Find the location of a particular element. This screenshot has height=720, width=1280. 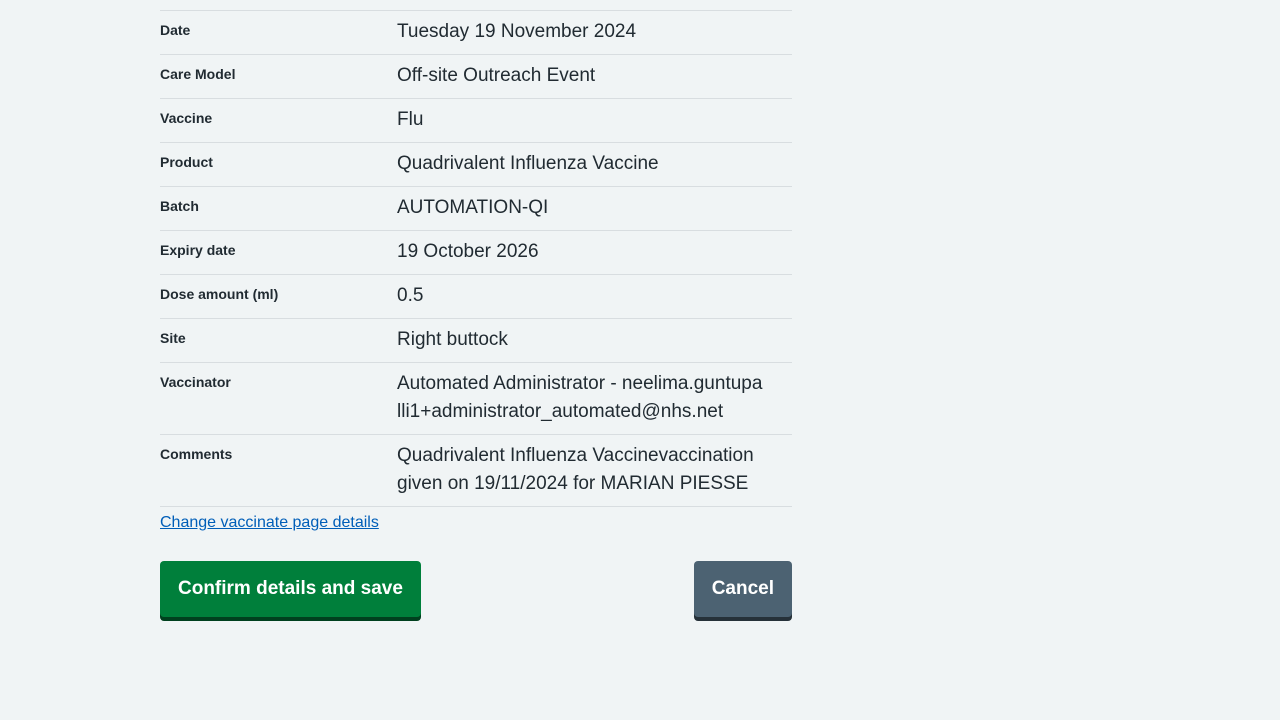

summary-key: Vaccinator is located at coordinates (195, 382).